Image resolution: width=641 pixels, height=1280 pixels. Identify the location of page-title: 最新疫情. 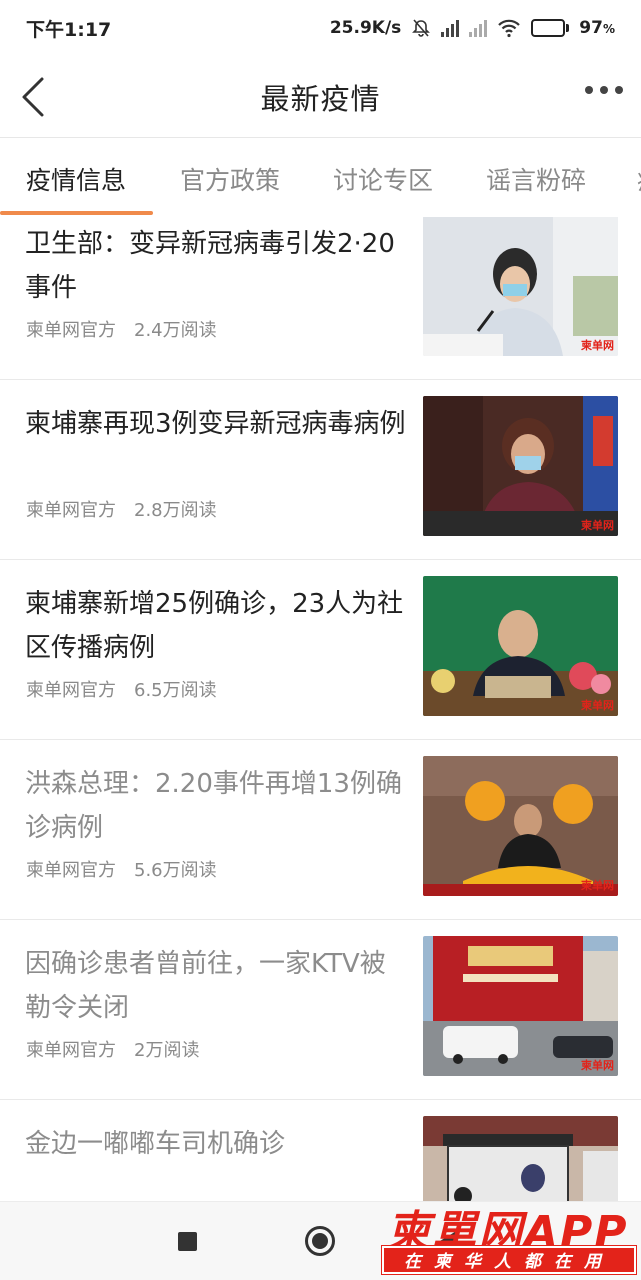
(320, 98).